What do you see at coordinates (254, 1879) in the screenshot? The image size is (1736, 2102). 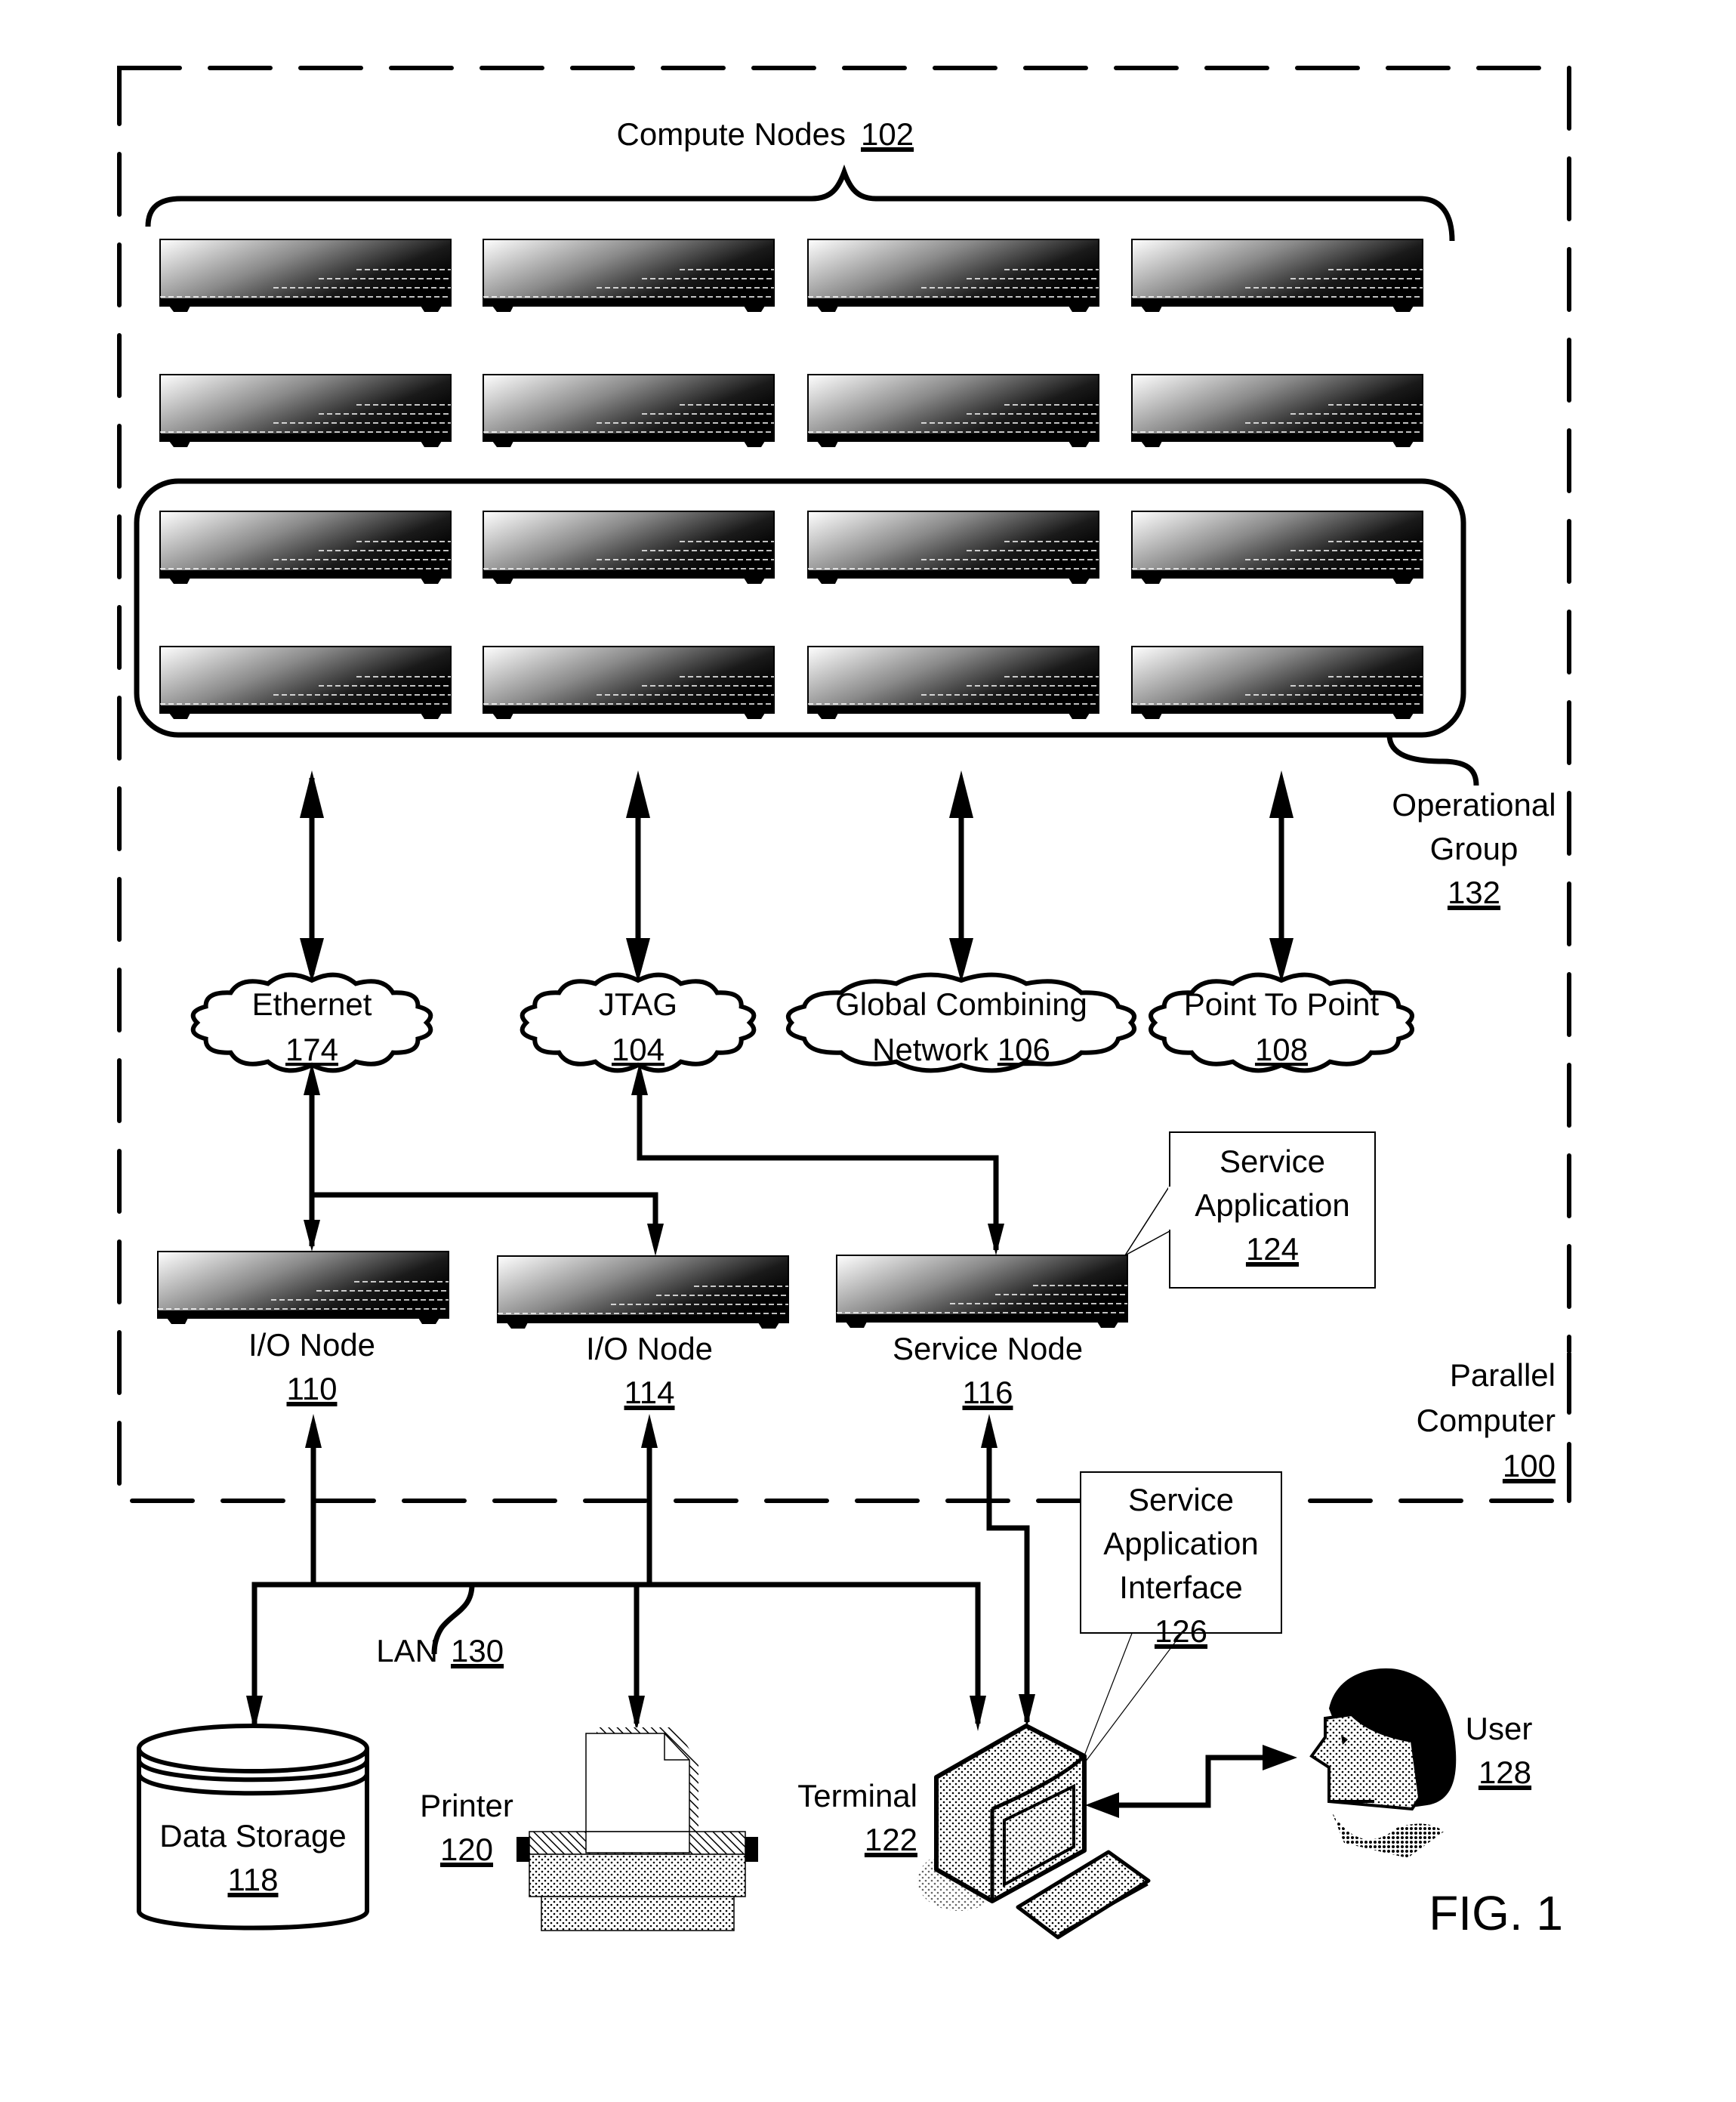 I see `data-storage-ref: 118` at bounding box center [254, 1879].